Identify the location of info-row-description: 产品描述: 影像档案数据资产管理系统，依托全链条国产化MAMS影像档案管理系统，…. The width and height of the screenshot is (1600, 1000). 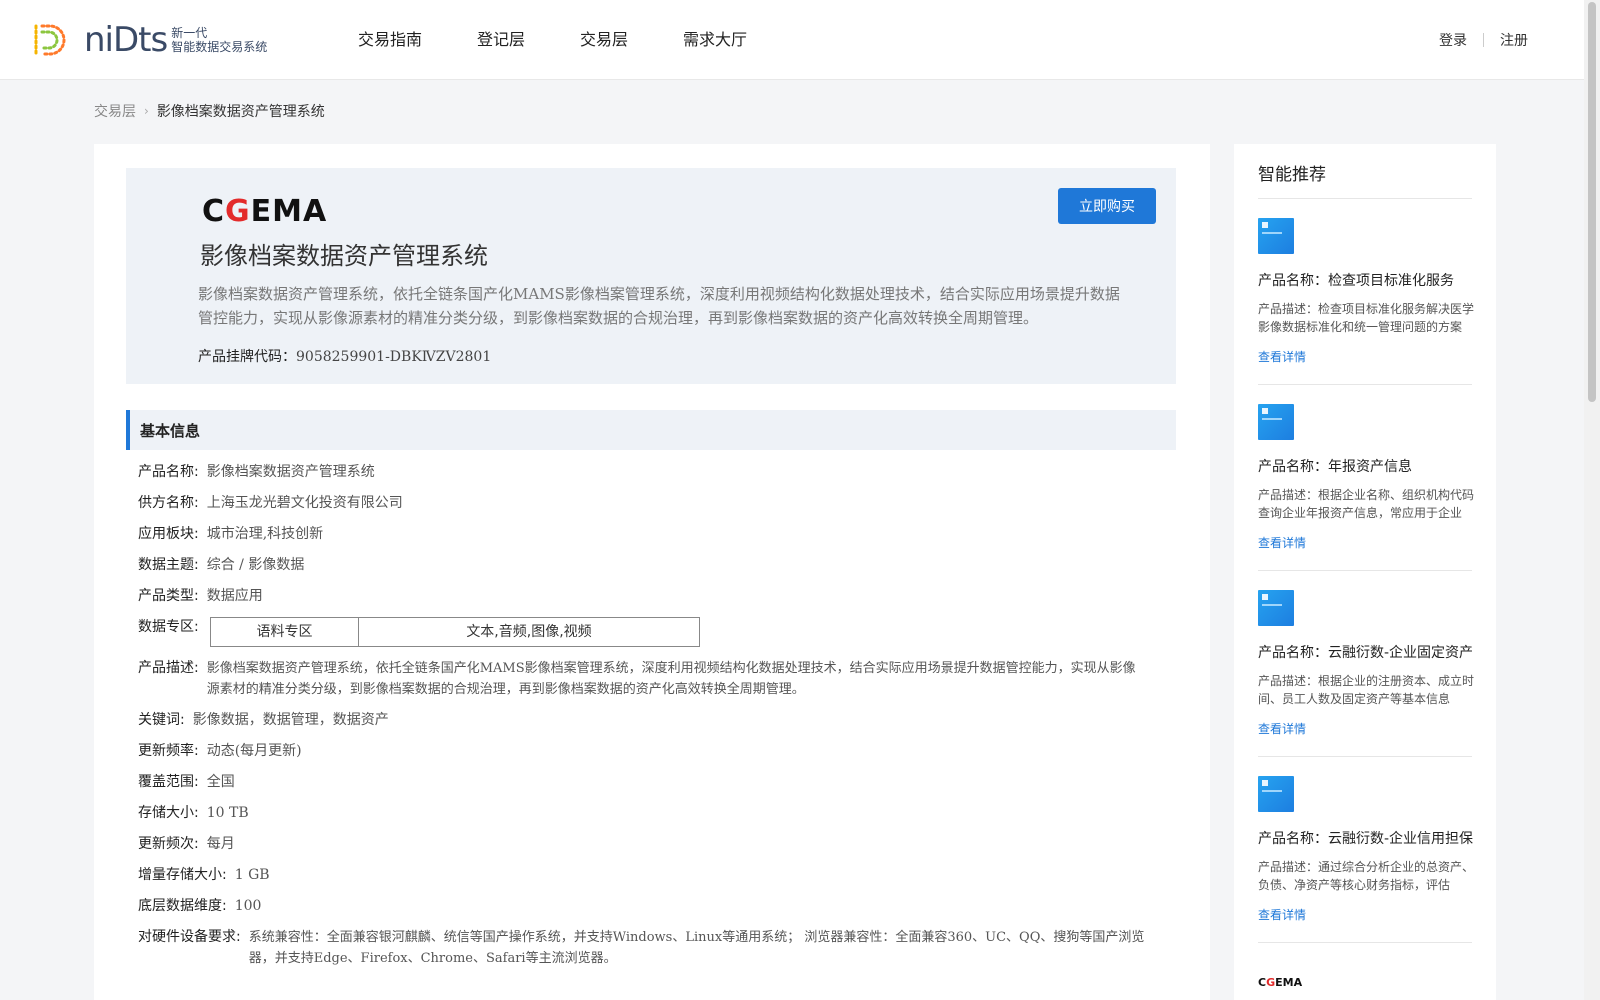
(643, 679).